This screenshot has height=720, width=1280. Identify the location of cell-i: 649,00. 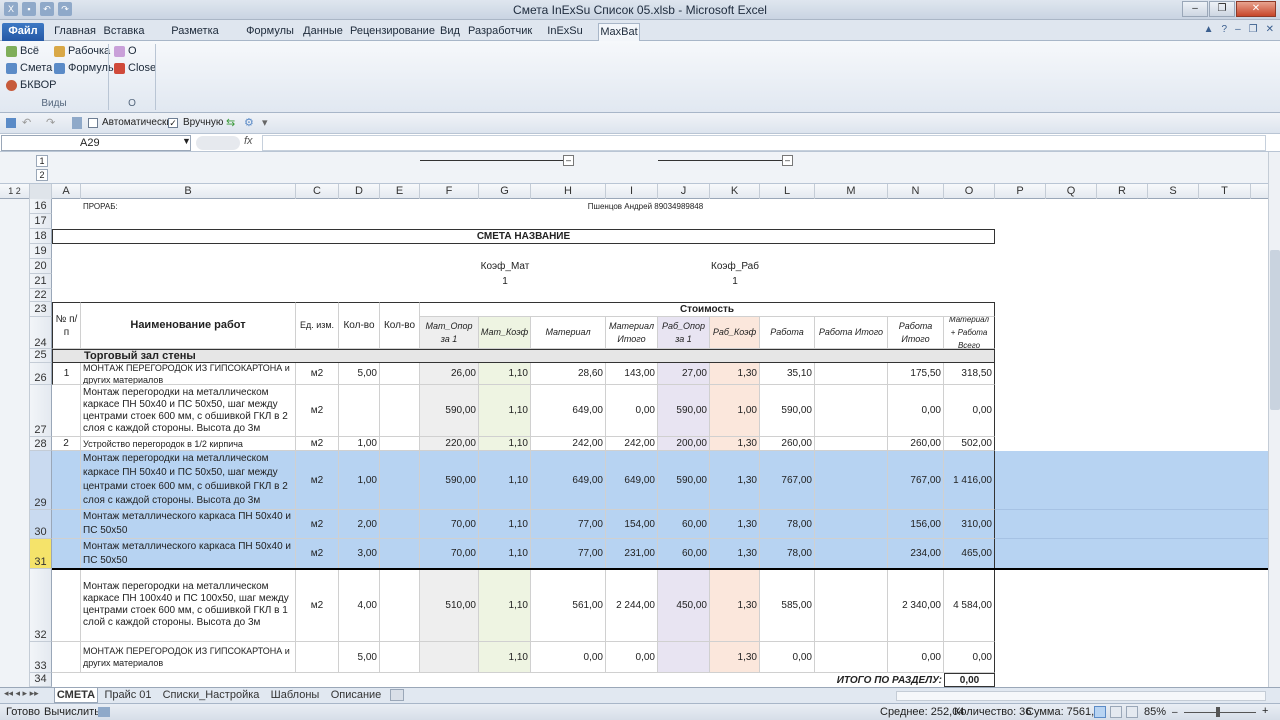
(632, 480).